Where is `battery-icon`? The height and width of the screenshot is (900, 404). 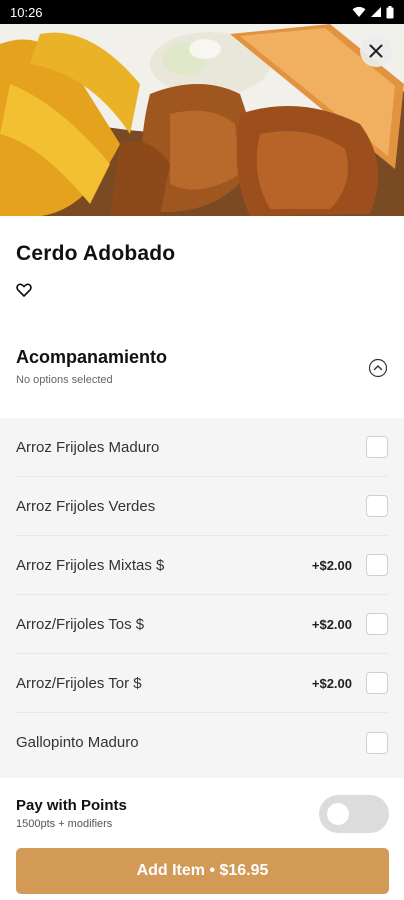
battery-icon is located at coordinates (390, 11).